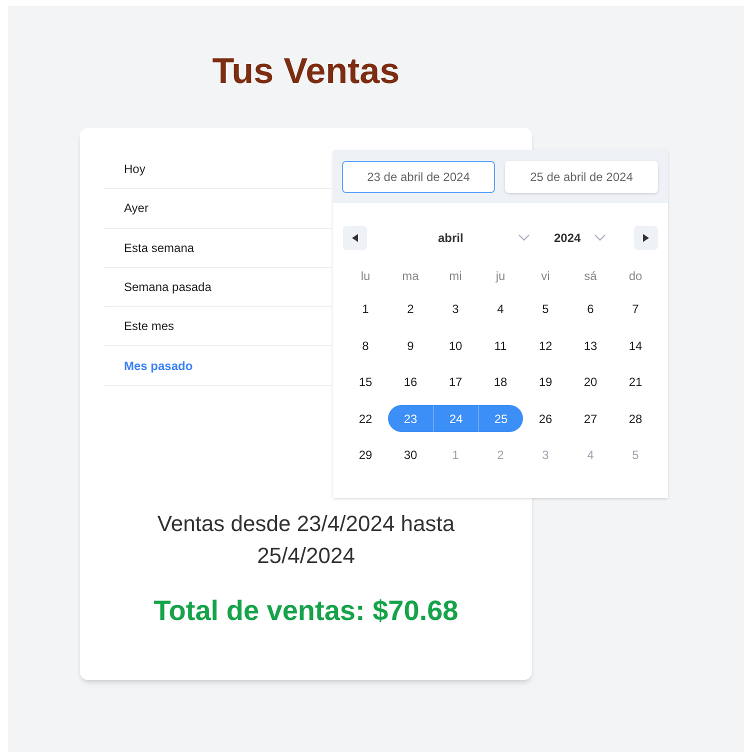 This screenshot has height=752, width=744. Describe the element at coordinates (500, 309) in the screenshot. I see `calendar-day: 4` at that location.